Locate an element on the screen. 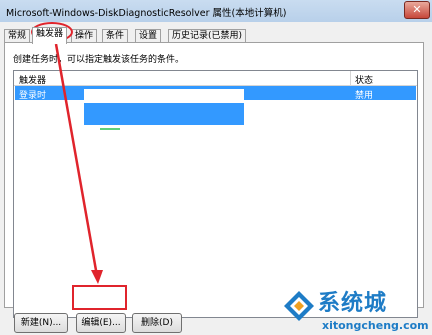 The height and width of the screenshot is (335, 432). watermark-logo-icon is located at coordinates (299, 306).